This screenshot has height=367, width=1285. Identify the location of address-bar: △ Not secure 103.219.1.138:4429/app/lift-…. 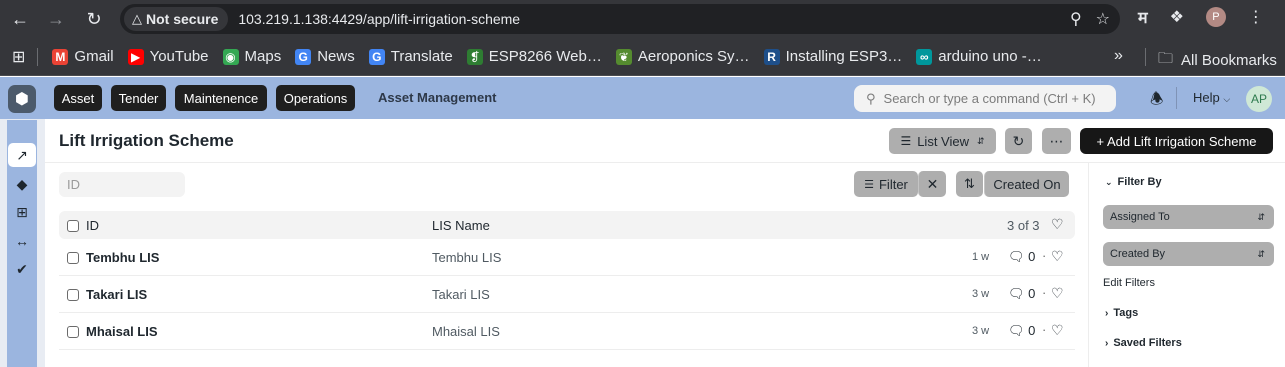
(620, 19).